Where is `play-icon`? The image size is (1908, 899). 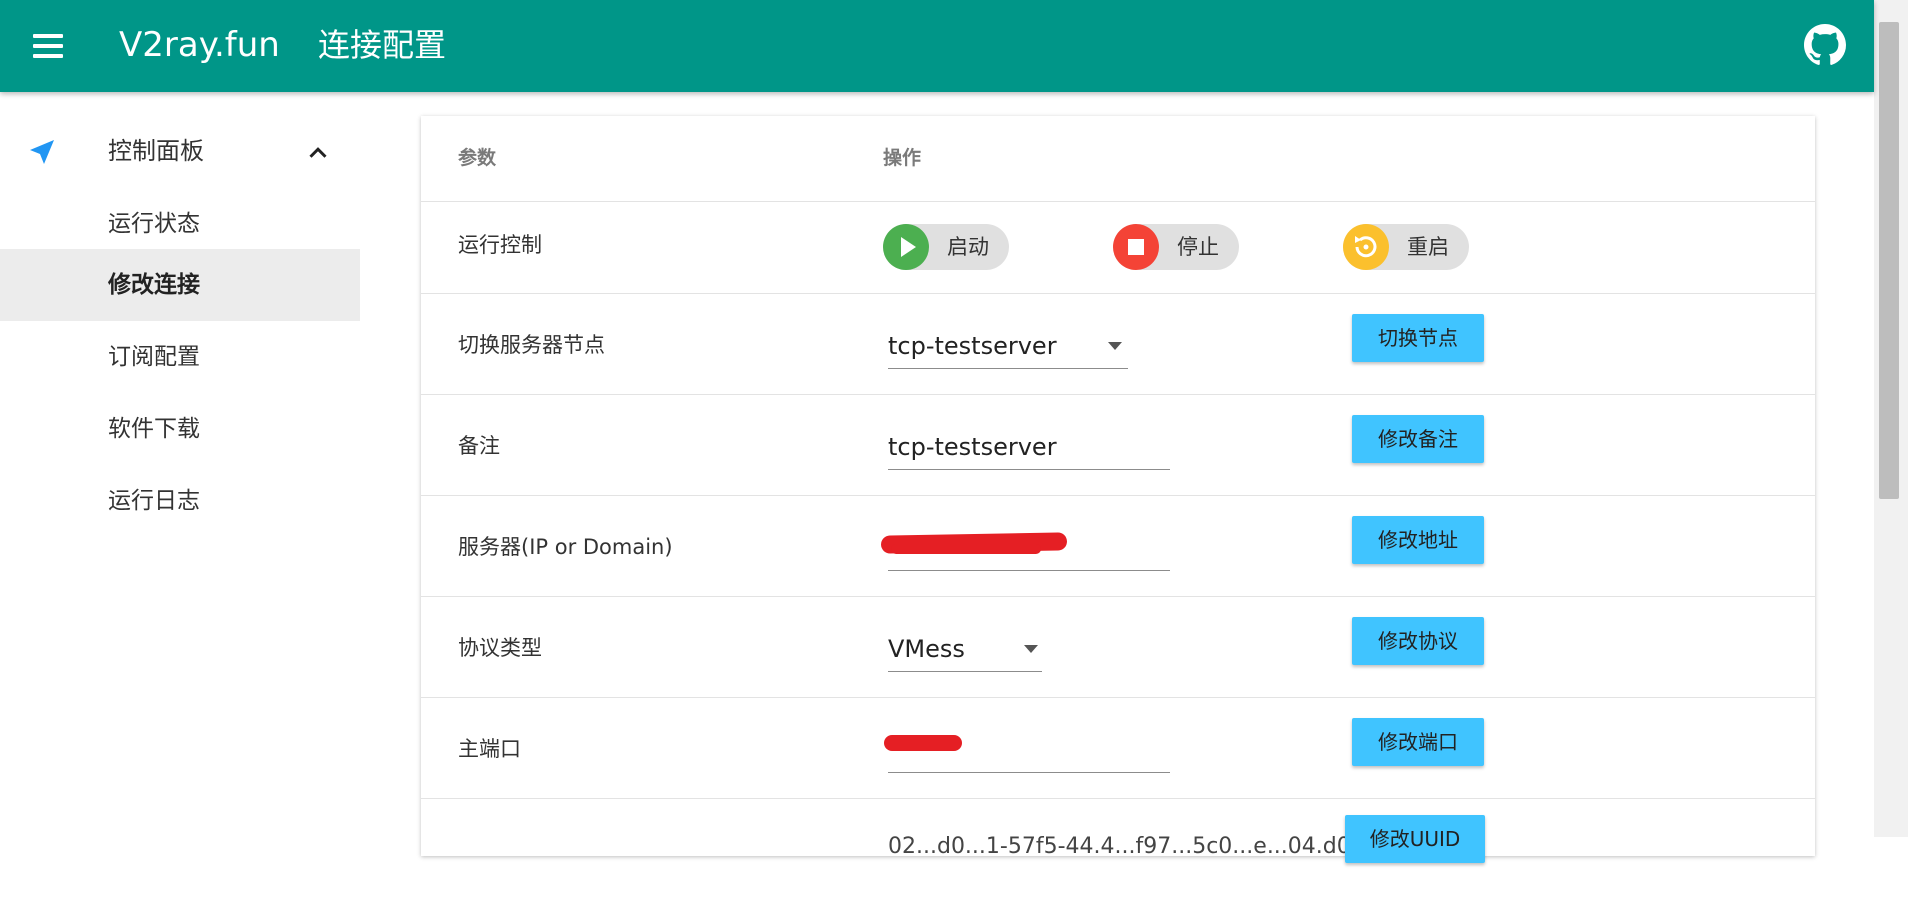
play-icon is located at coordinates (906, 247).